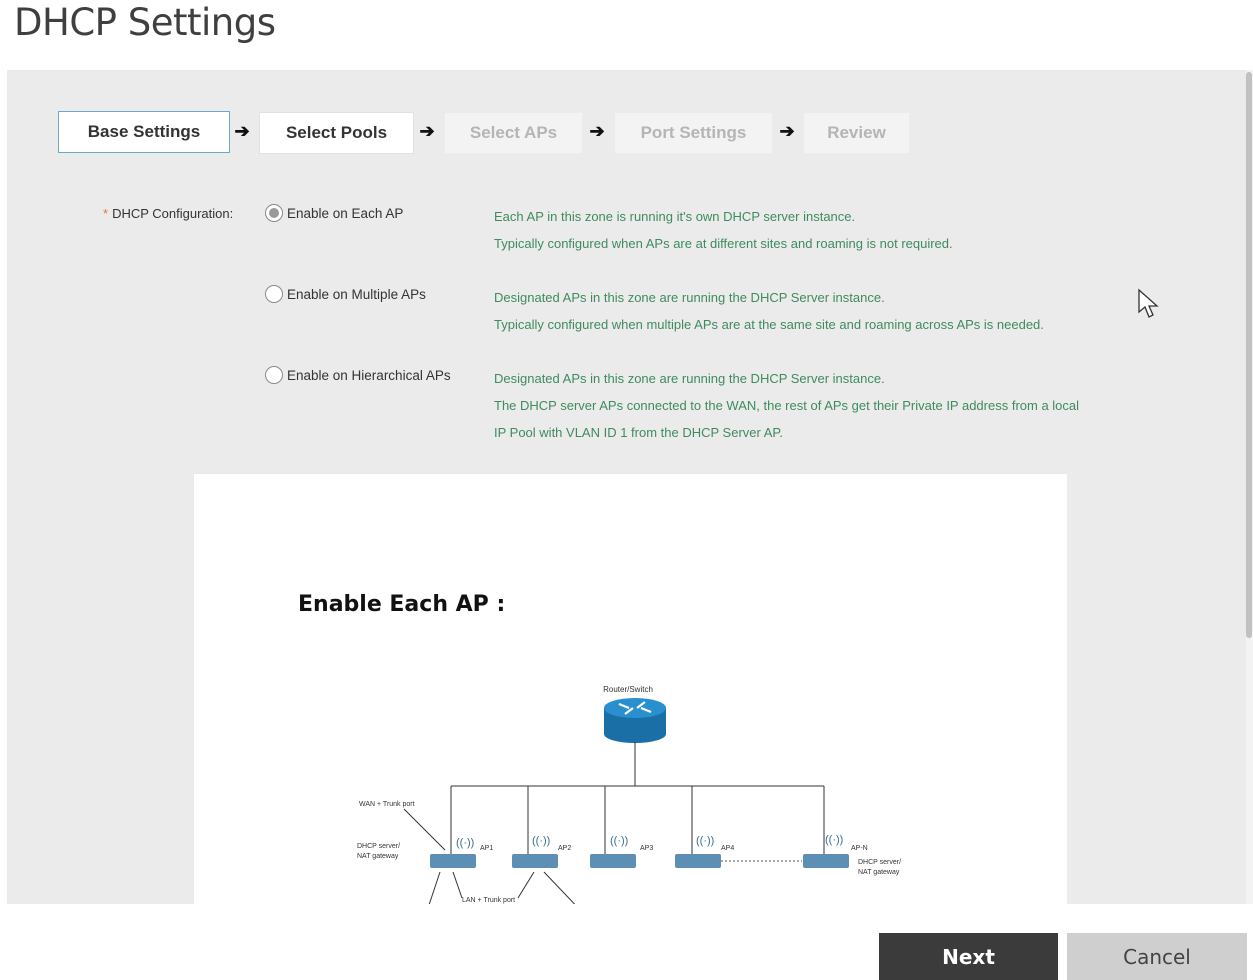 The height and width of the screenshot is (980, 1253). I want to click on ap-label: AP3, so click(646, 848).